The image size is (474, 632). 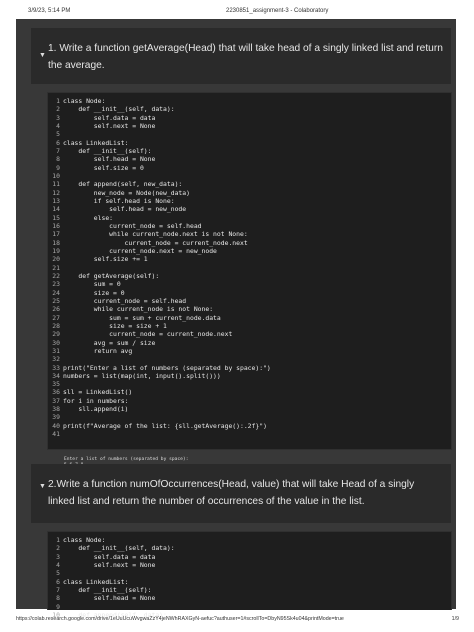 I want to click on code-line: 12 new_node = Node(new_data), so click(x=161, y=193).